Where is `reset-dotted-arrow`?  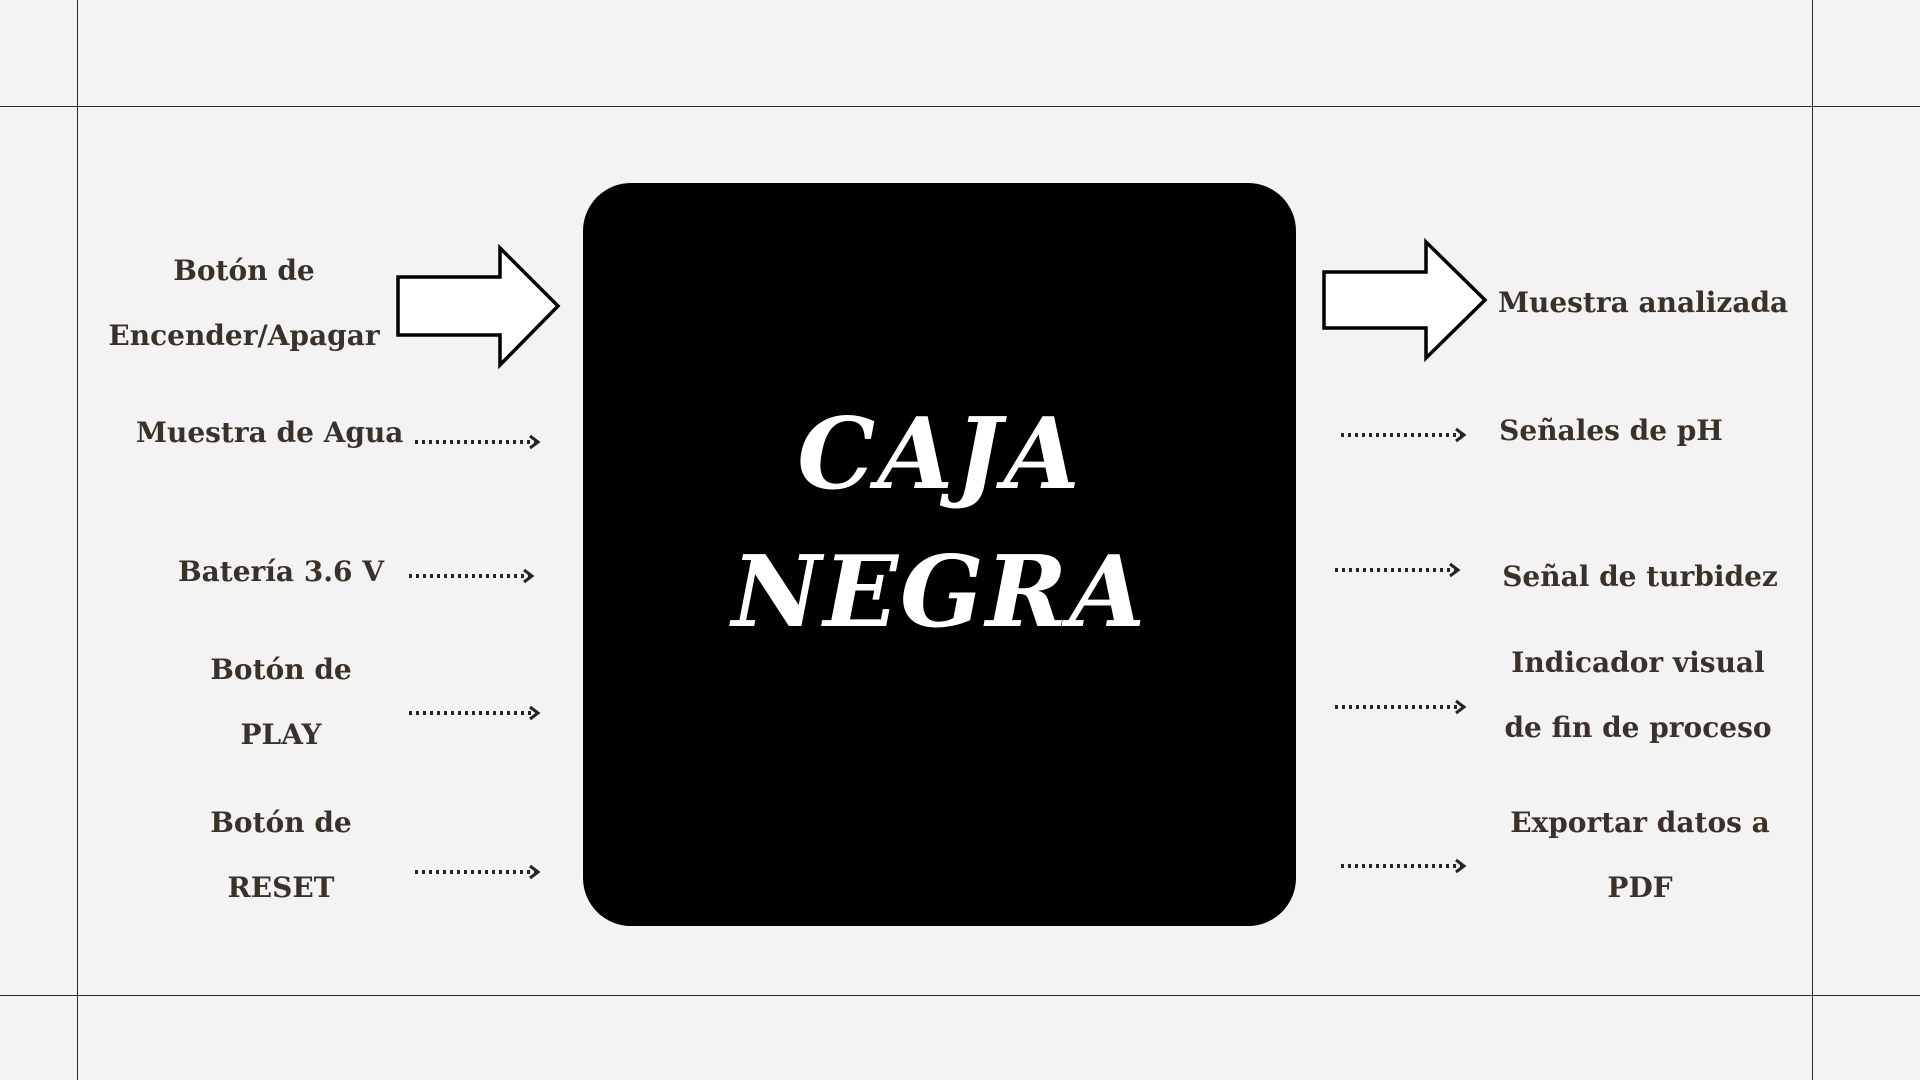 reset-dotted-arrow is located at coordinates (478, 872).